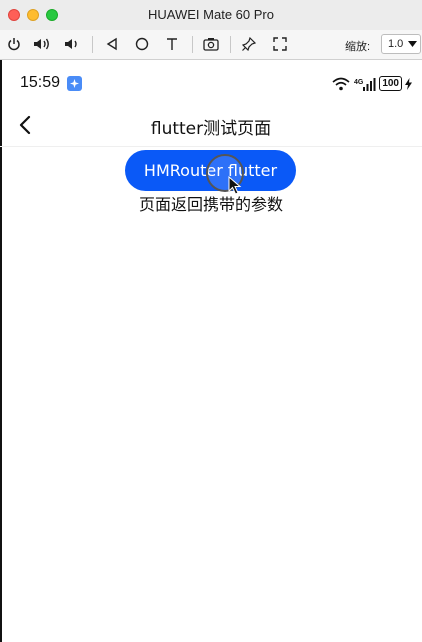 The width and height of the screenshot is (422, 642). I want to click on home-circle-icon, so click(142, 44).